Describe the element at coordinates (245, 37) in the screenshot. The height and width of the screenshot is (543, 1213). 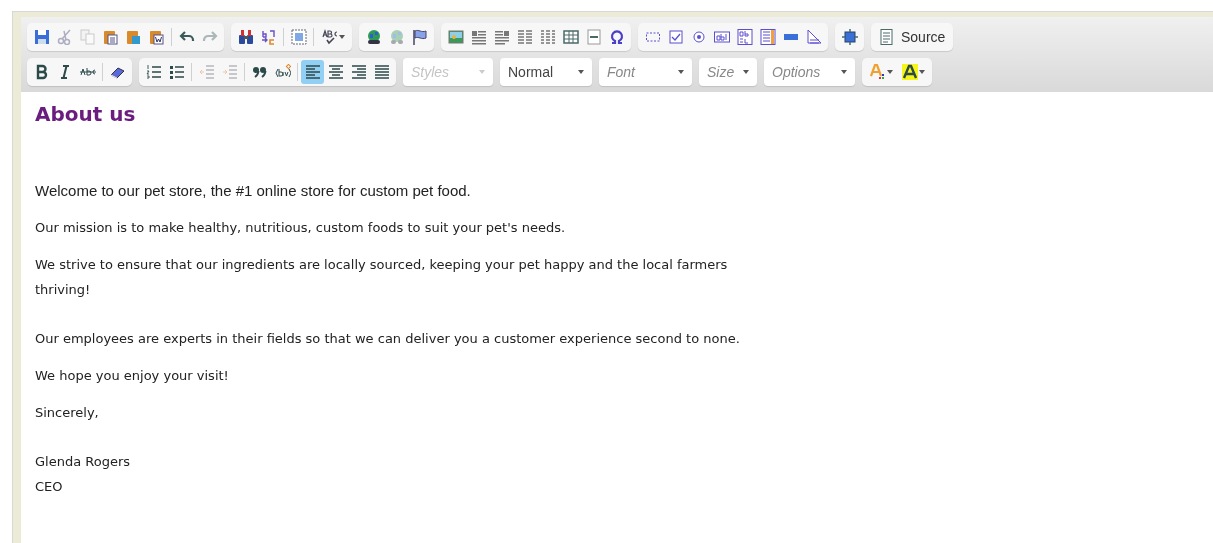
I see `binoculars-icon` at that location.